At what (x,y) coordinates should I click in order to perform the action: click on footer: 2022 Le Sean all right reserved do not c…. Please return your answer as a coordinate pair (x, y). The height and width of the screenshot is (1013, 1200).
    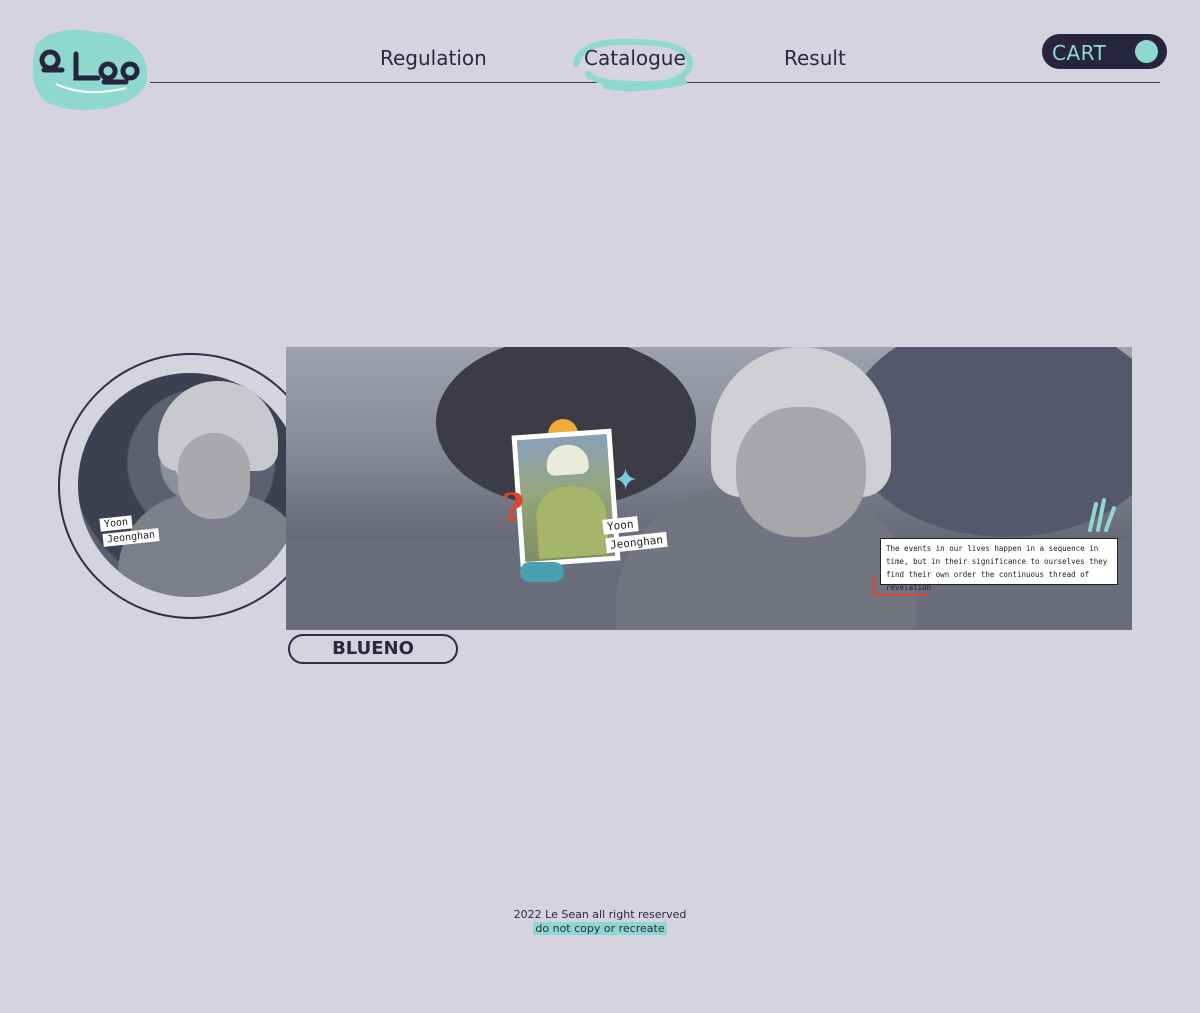
    Looking at the image, I should click on (600, 921).